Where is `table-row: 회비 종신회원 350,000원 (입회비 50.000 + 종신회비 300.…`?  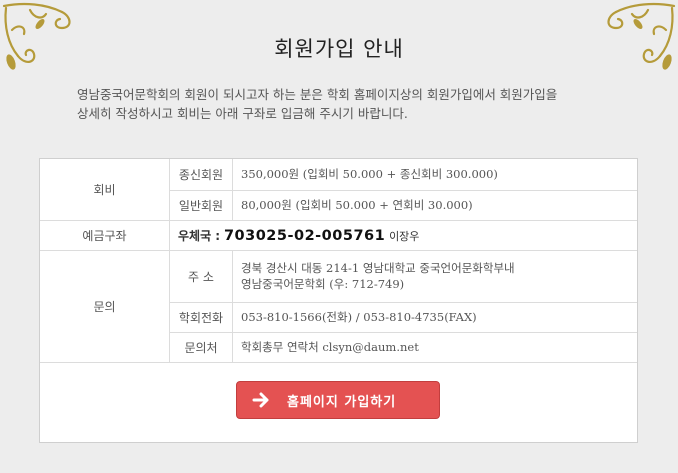 table-row: 회비 종신회원 350,000원 (입회비 50.000 + 종신회비 300.… is located at coordinates (338, 190).